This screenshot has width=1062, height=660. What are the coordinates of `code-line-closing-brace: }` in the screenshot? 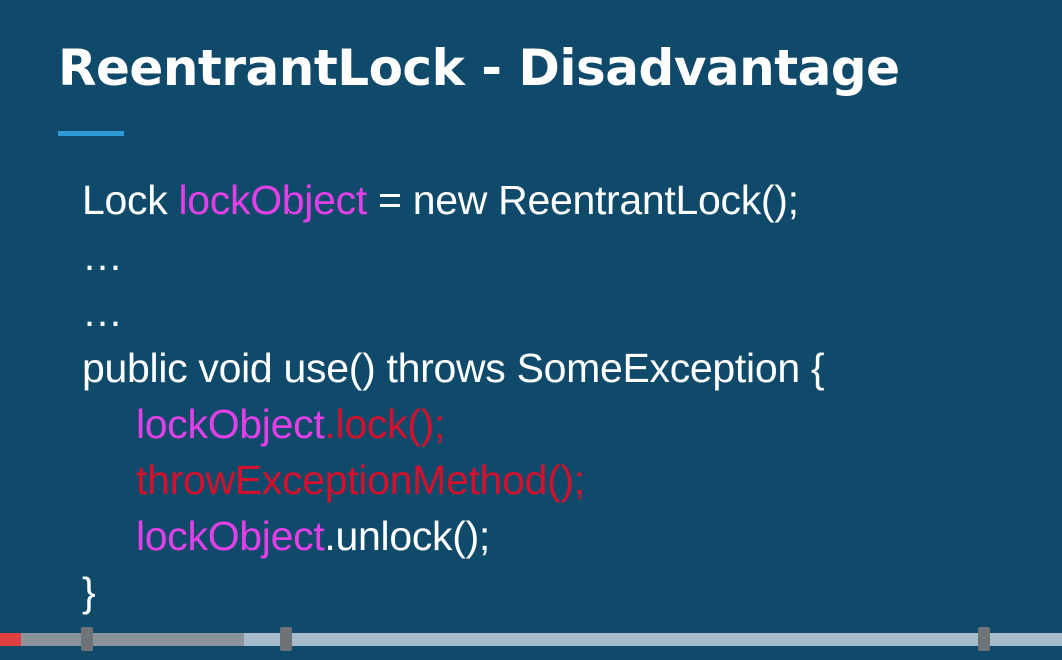 It's located at (89, 592).